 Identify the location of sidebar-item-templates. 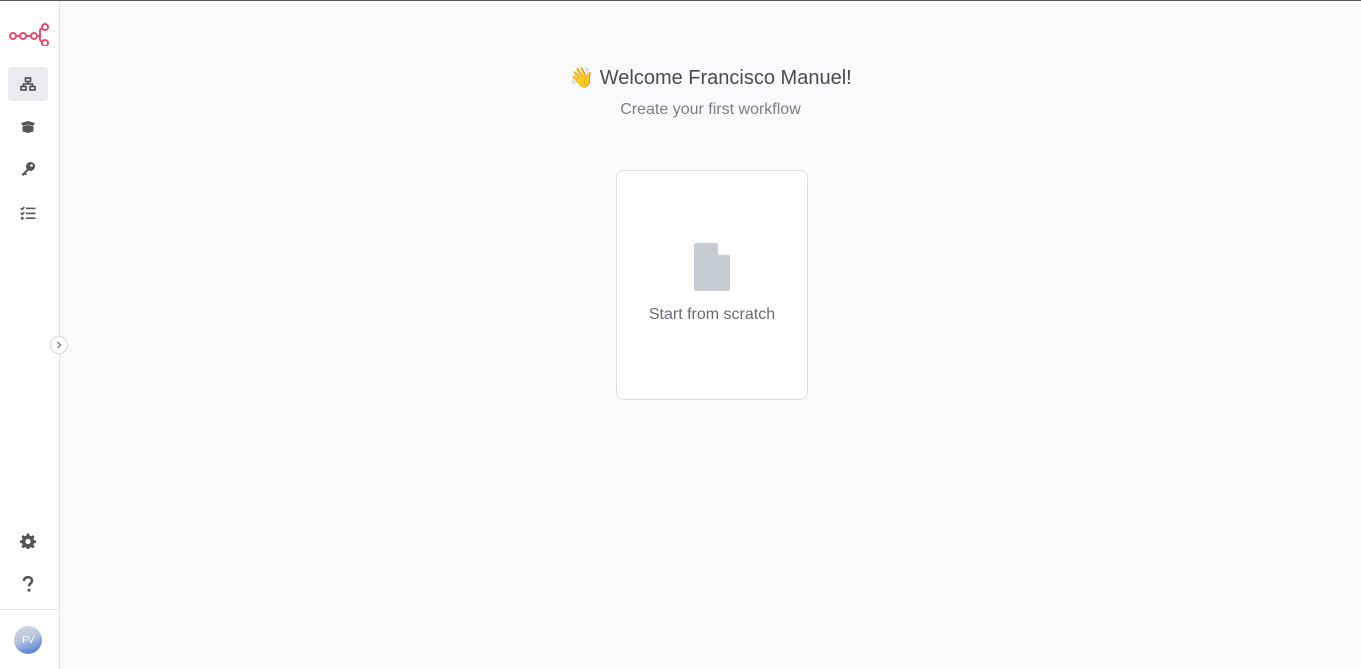
(28, 127).